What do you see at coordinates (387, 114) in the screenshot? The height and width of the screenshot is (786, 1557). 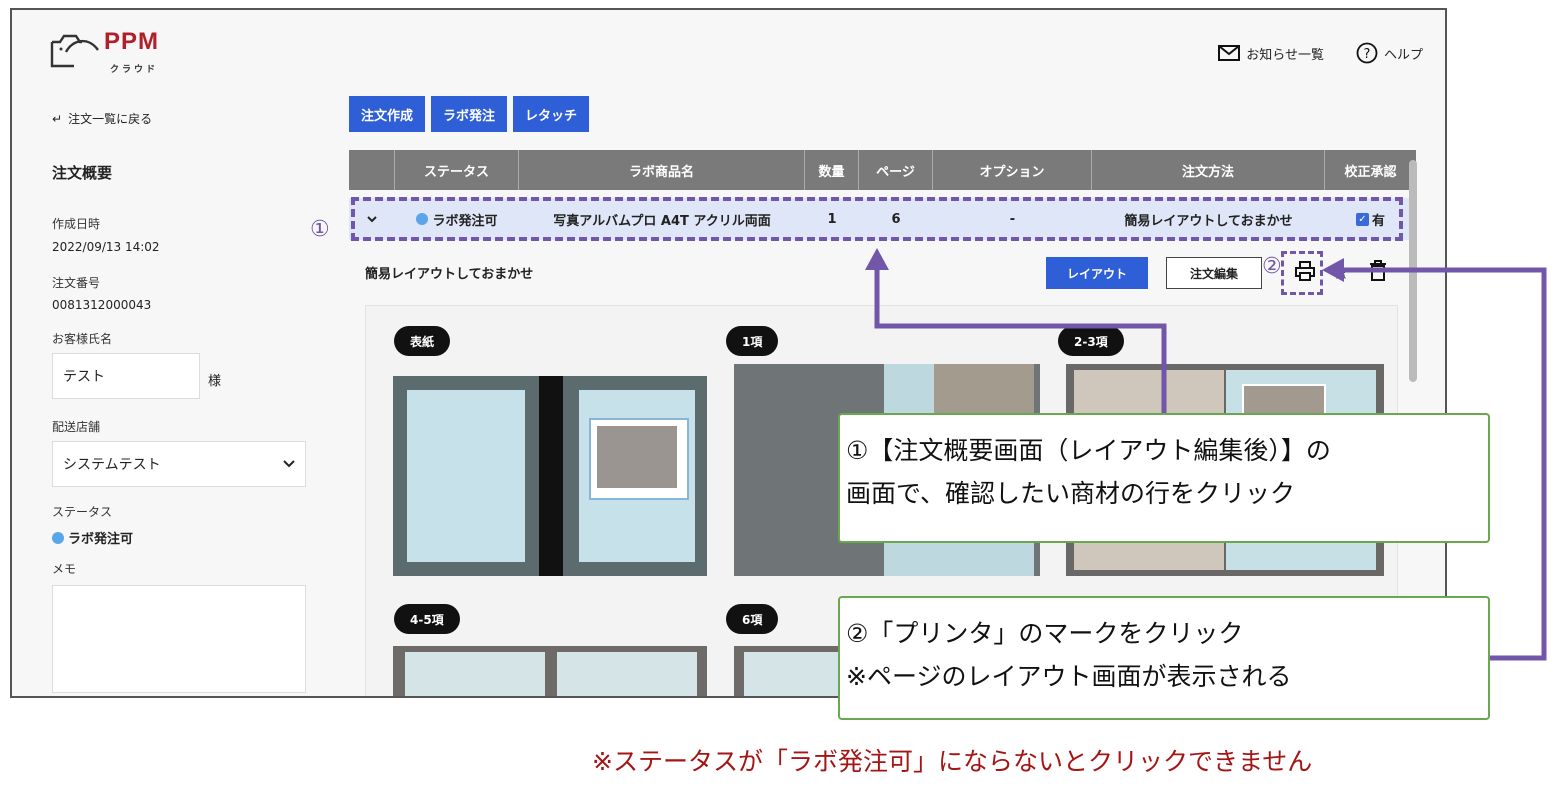 I see `tab-create-order: 注文作成` at bounding box center [387, 114].